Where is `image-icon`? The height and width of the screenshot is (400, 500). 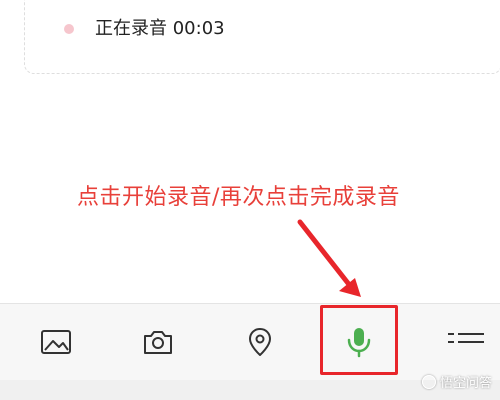 image-icon is located at coordinates (56, 342).